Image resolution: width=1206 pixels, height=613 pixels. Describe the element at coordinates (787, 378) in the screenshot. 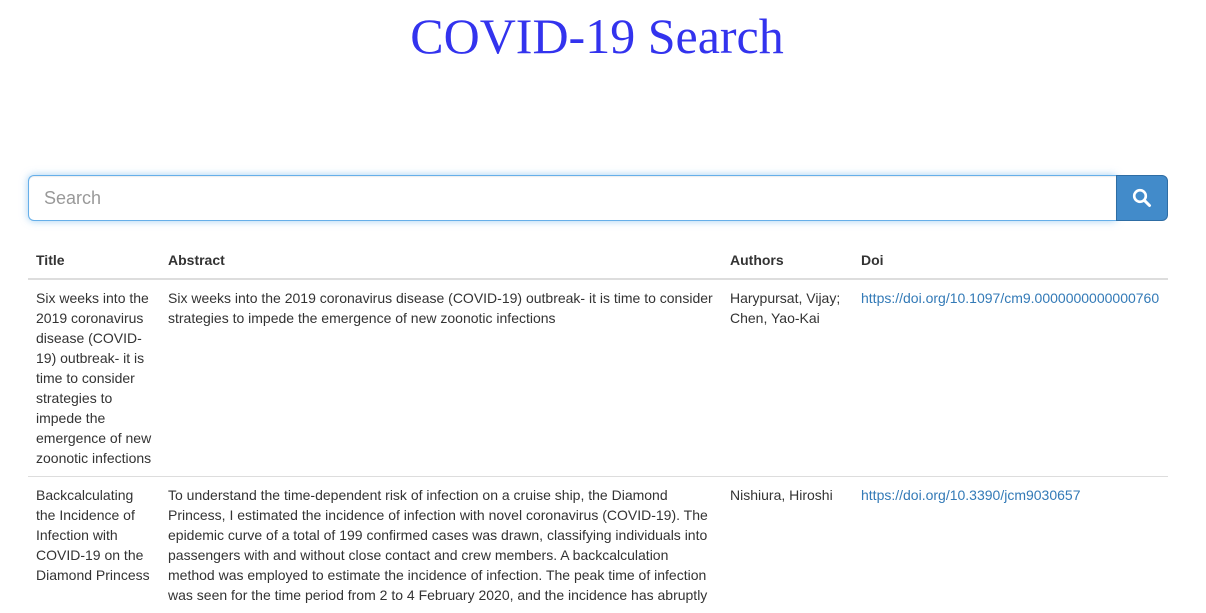

I see `cell-authors: Harypursat, Vijay; Chen, Yao-Kai` at that location.